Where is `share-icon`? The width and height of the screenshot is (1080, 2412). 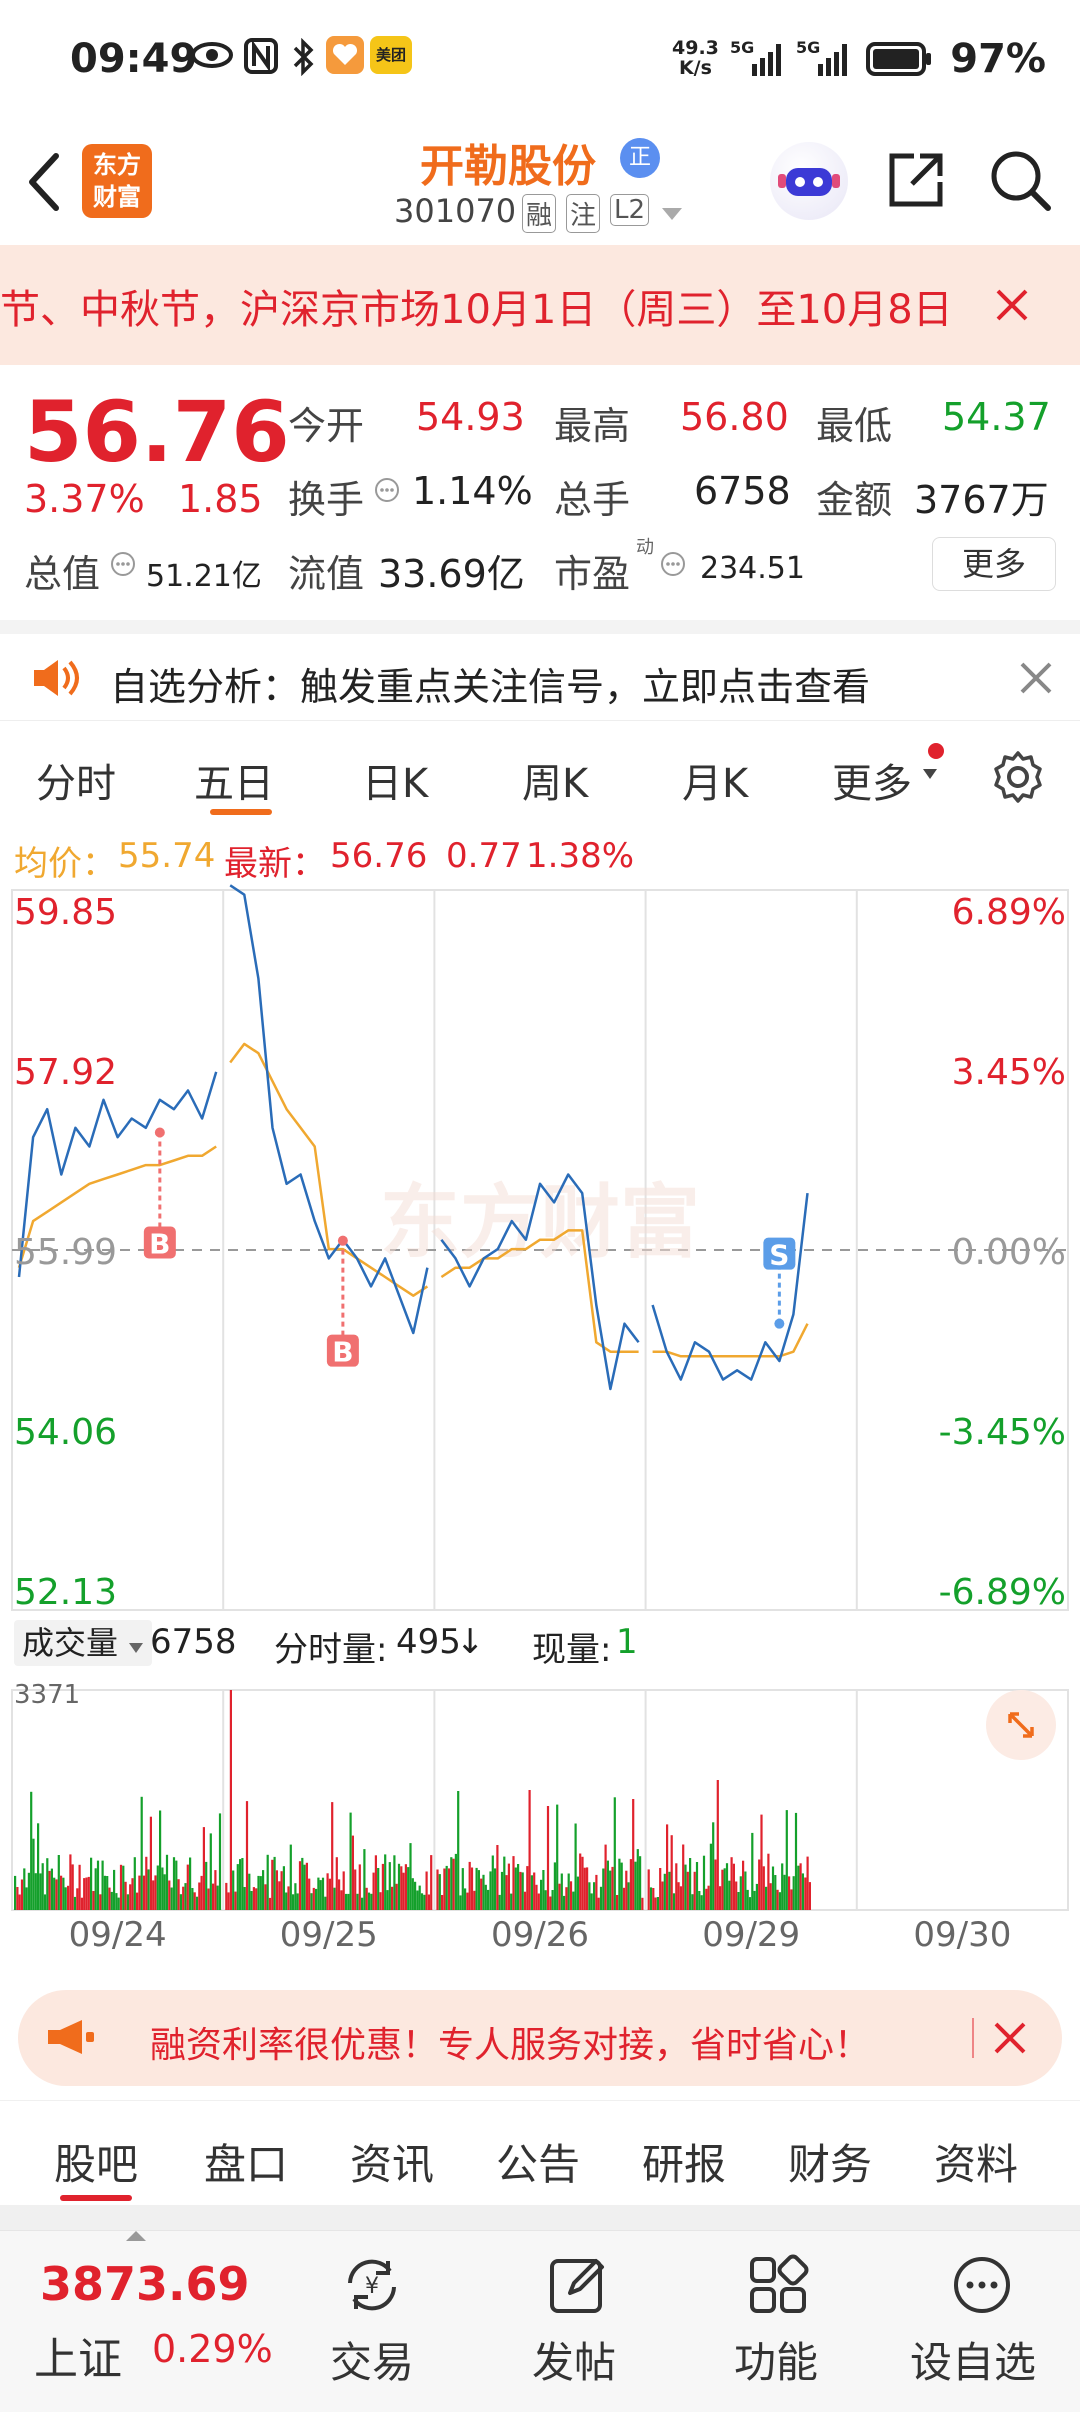 share-icon is located at coordinates (916, 182).